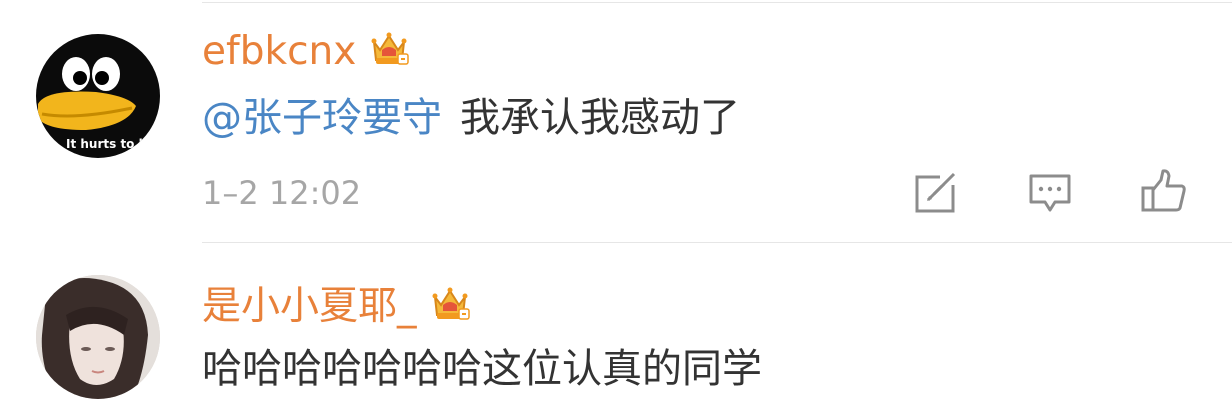 This screenshot has height=419, width=1232. Describe the element at coordinates (1164, 193) in the screenshot. I see `thumbs-up-icon` at that location.